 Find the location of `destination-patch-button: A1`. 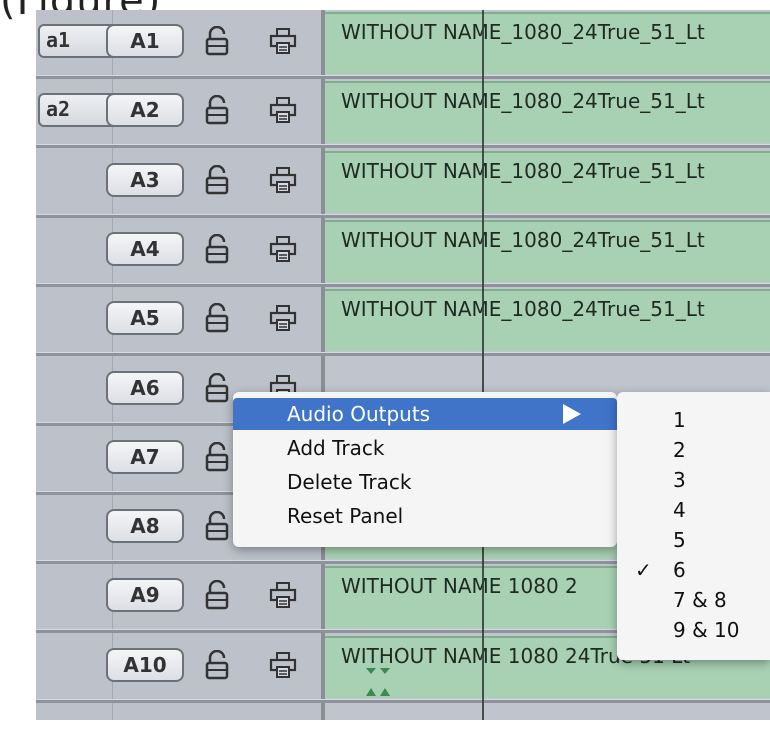

destination-patch-button: A1 is located at coordinates (145, 41).